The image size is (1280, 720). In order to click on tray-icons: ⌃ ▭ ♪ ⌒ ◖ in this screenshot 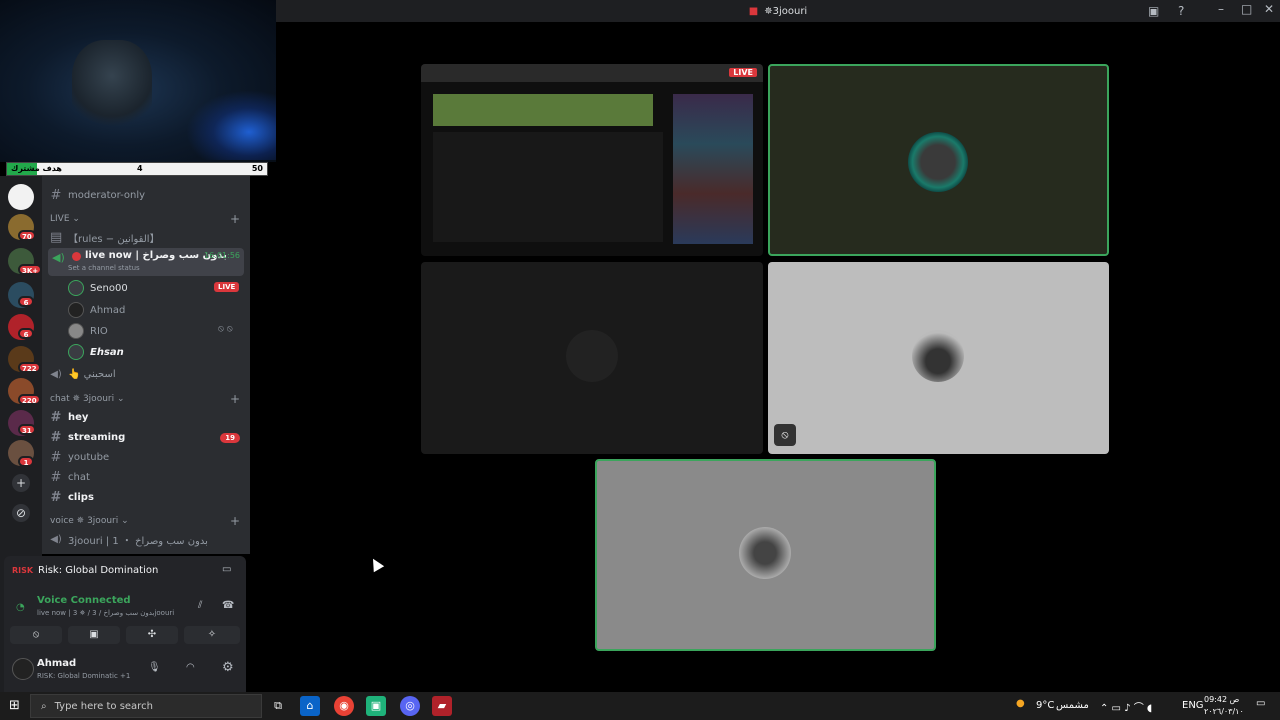, I will do `click(1126, 706)`.